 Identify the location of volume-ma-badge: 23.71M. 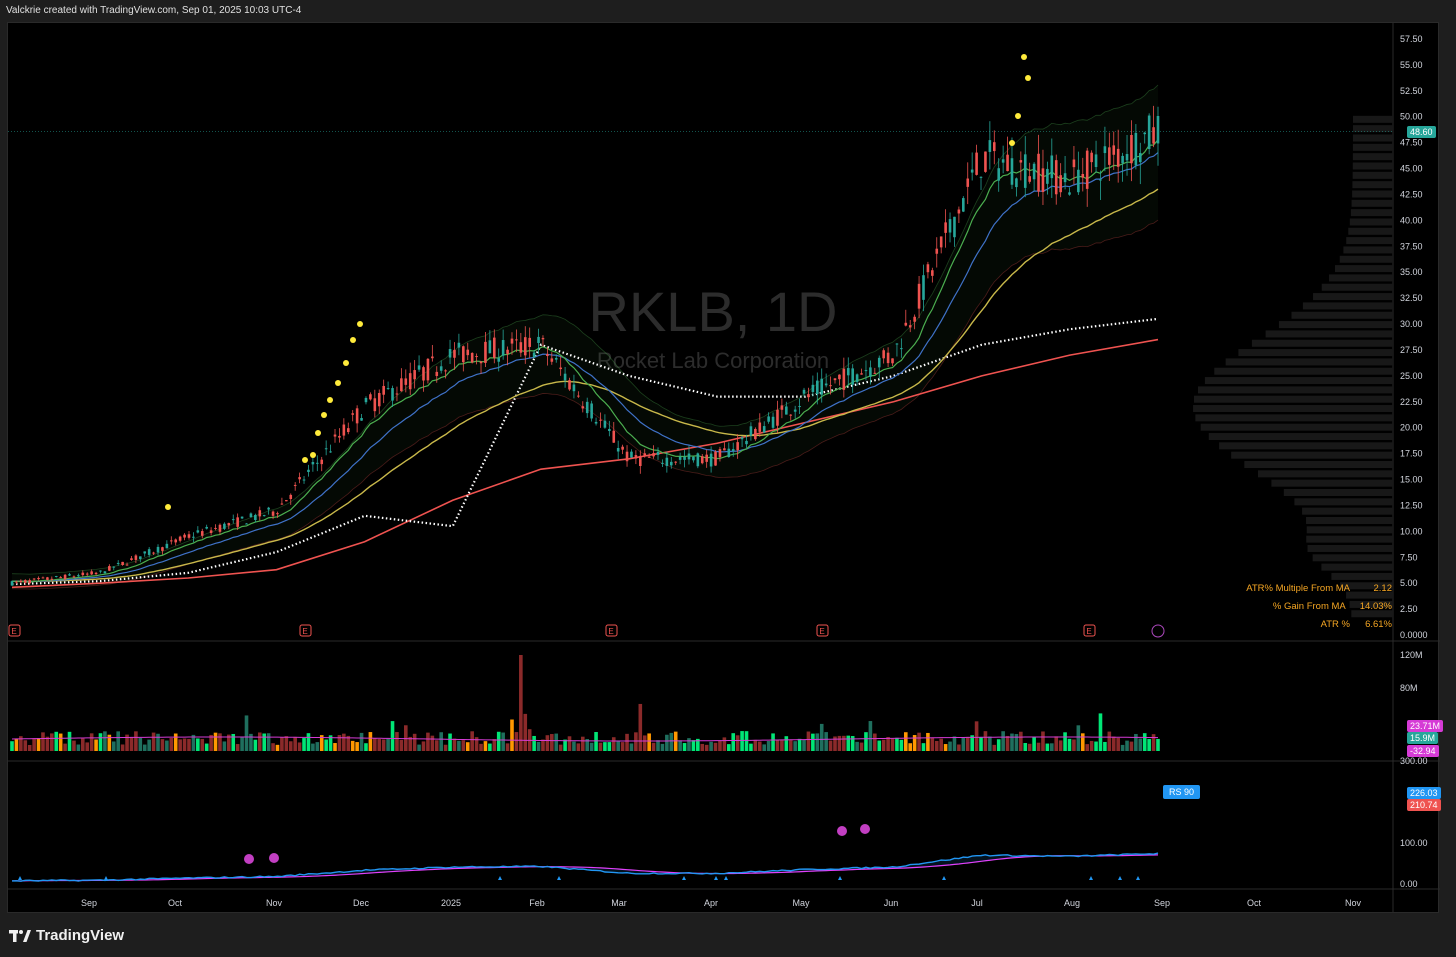
(1425, 726).